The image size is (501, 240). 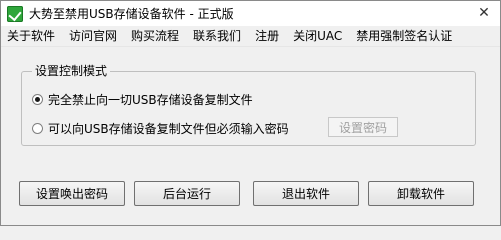 What do you see at coordinates (31, 36) in the screenshot?
I see `menu-about: 关于软件` at bounding box center [31, 36].